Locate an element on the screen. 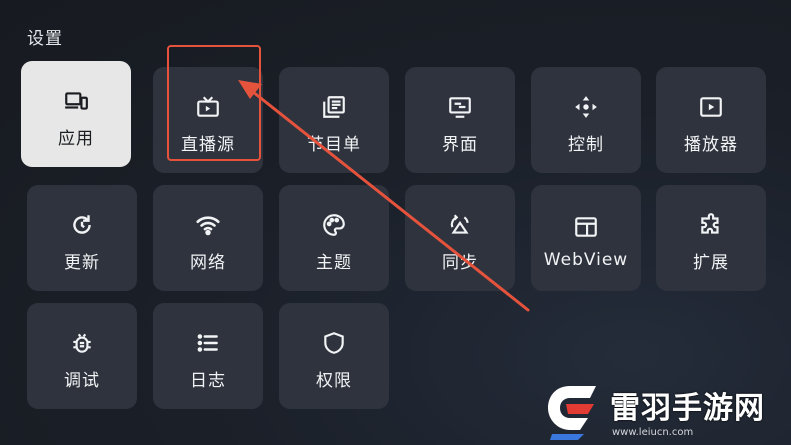  watermark: 雷羽手游网 www.leiucn.com is located at coordinates (665, 410).